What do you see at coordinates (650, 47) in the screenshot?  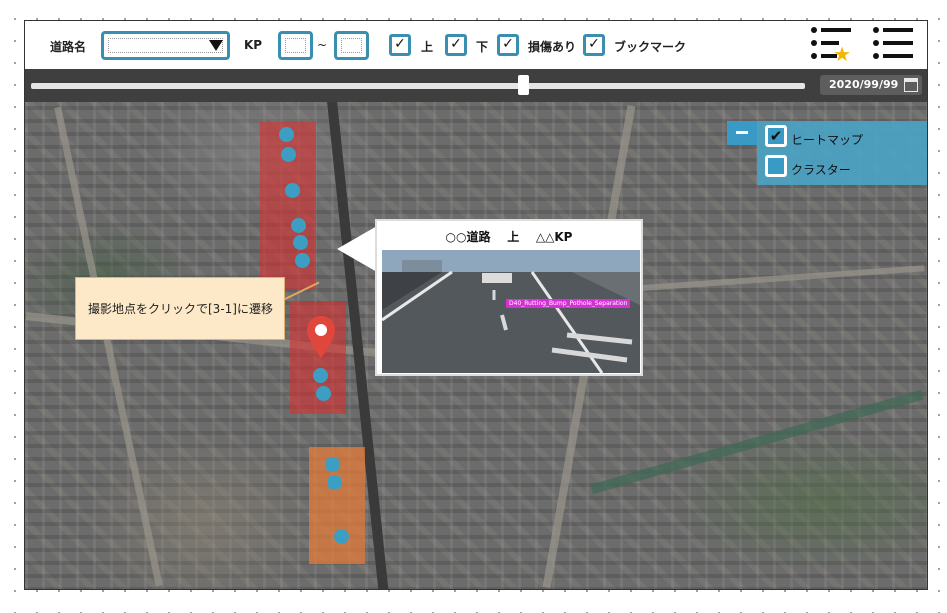 I see `filter-bookmark-label: ブックマーク` at bounding box center [650, 47].